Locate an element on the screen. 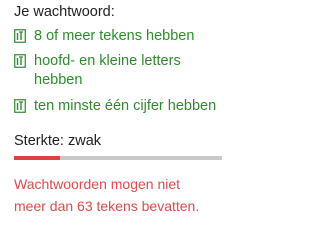 The width and height of the screenshot is (320, 240). requirement-min-length: 8 of meer tekens hebben is located at coordinates (119, 36).